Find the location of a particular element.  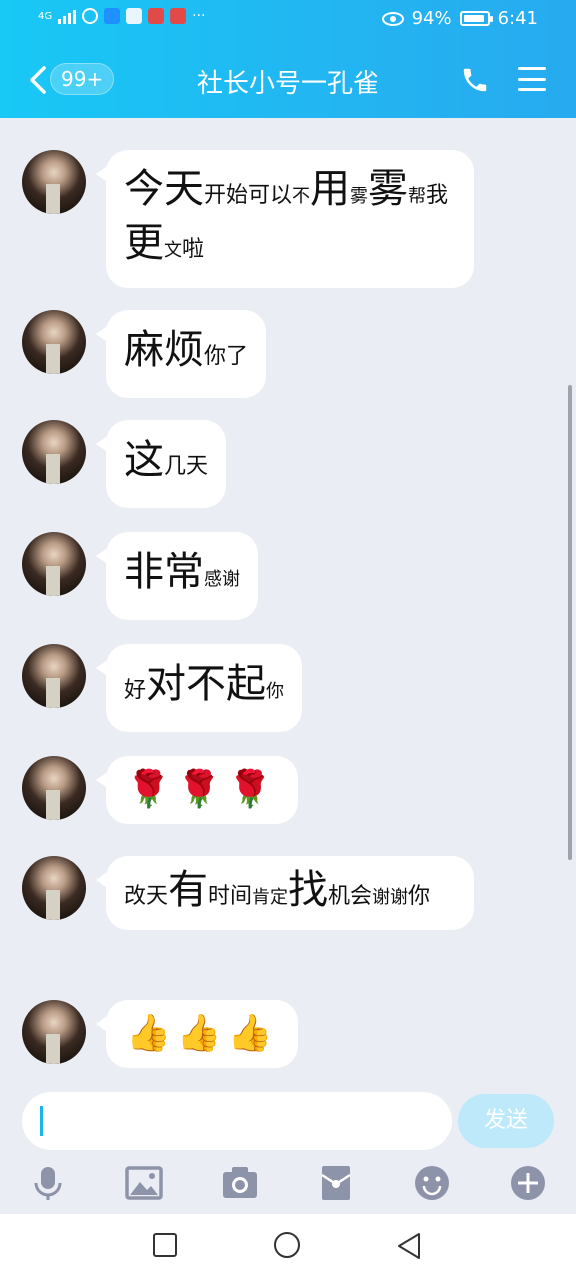

message-text-run: 帮 is located at coordinates (417, 196).